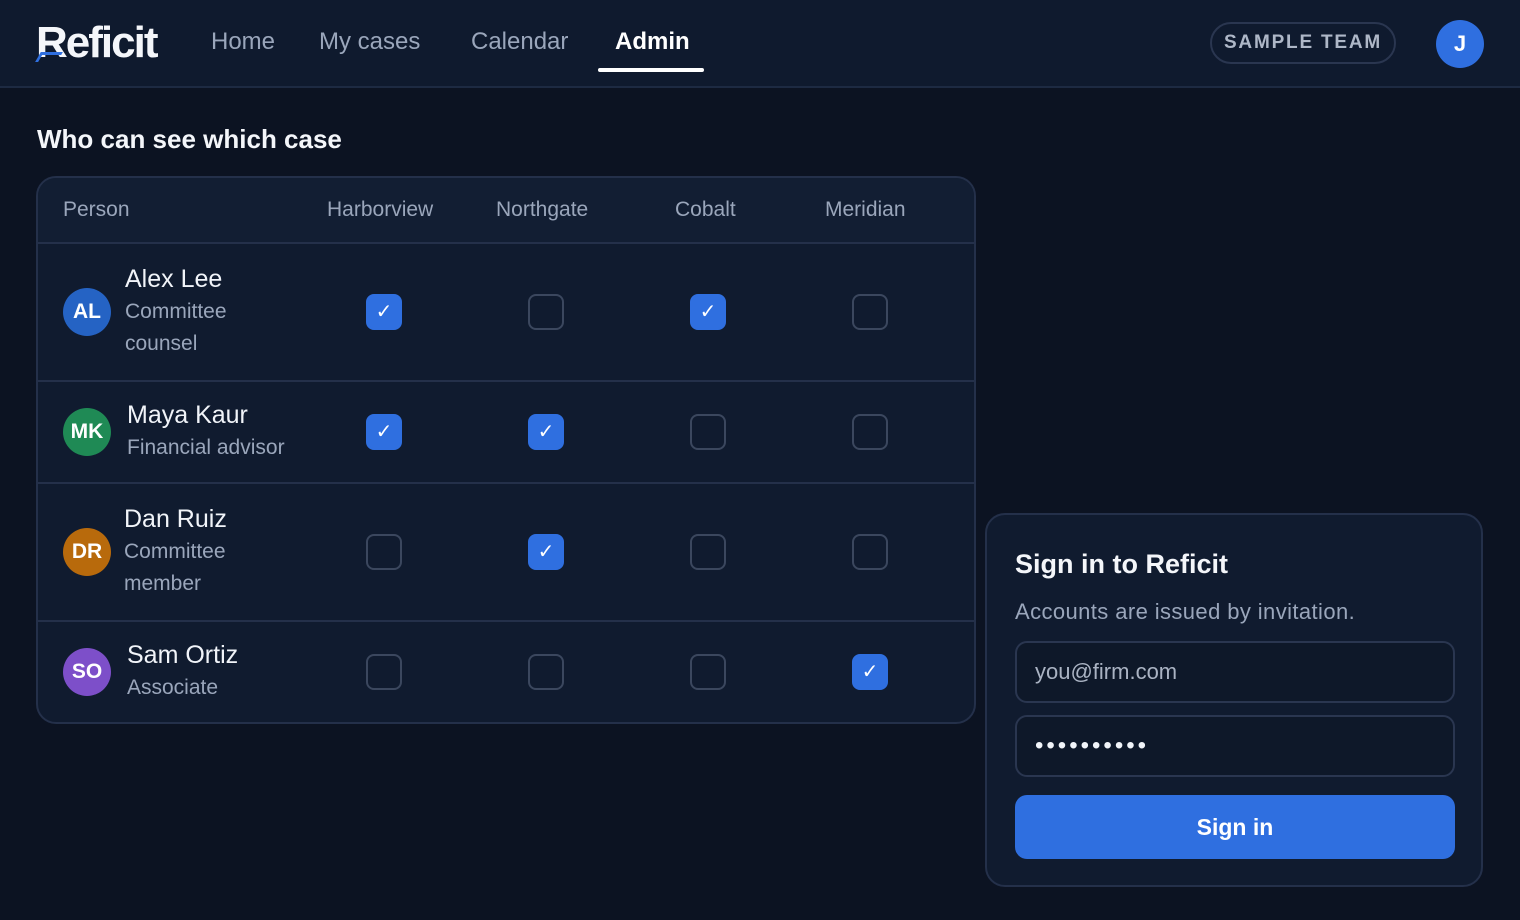 Image resolution: width=1520 pixels, height=920 pixels. I want to click on nav-my-cases: My cases, so click(369, 43).